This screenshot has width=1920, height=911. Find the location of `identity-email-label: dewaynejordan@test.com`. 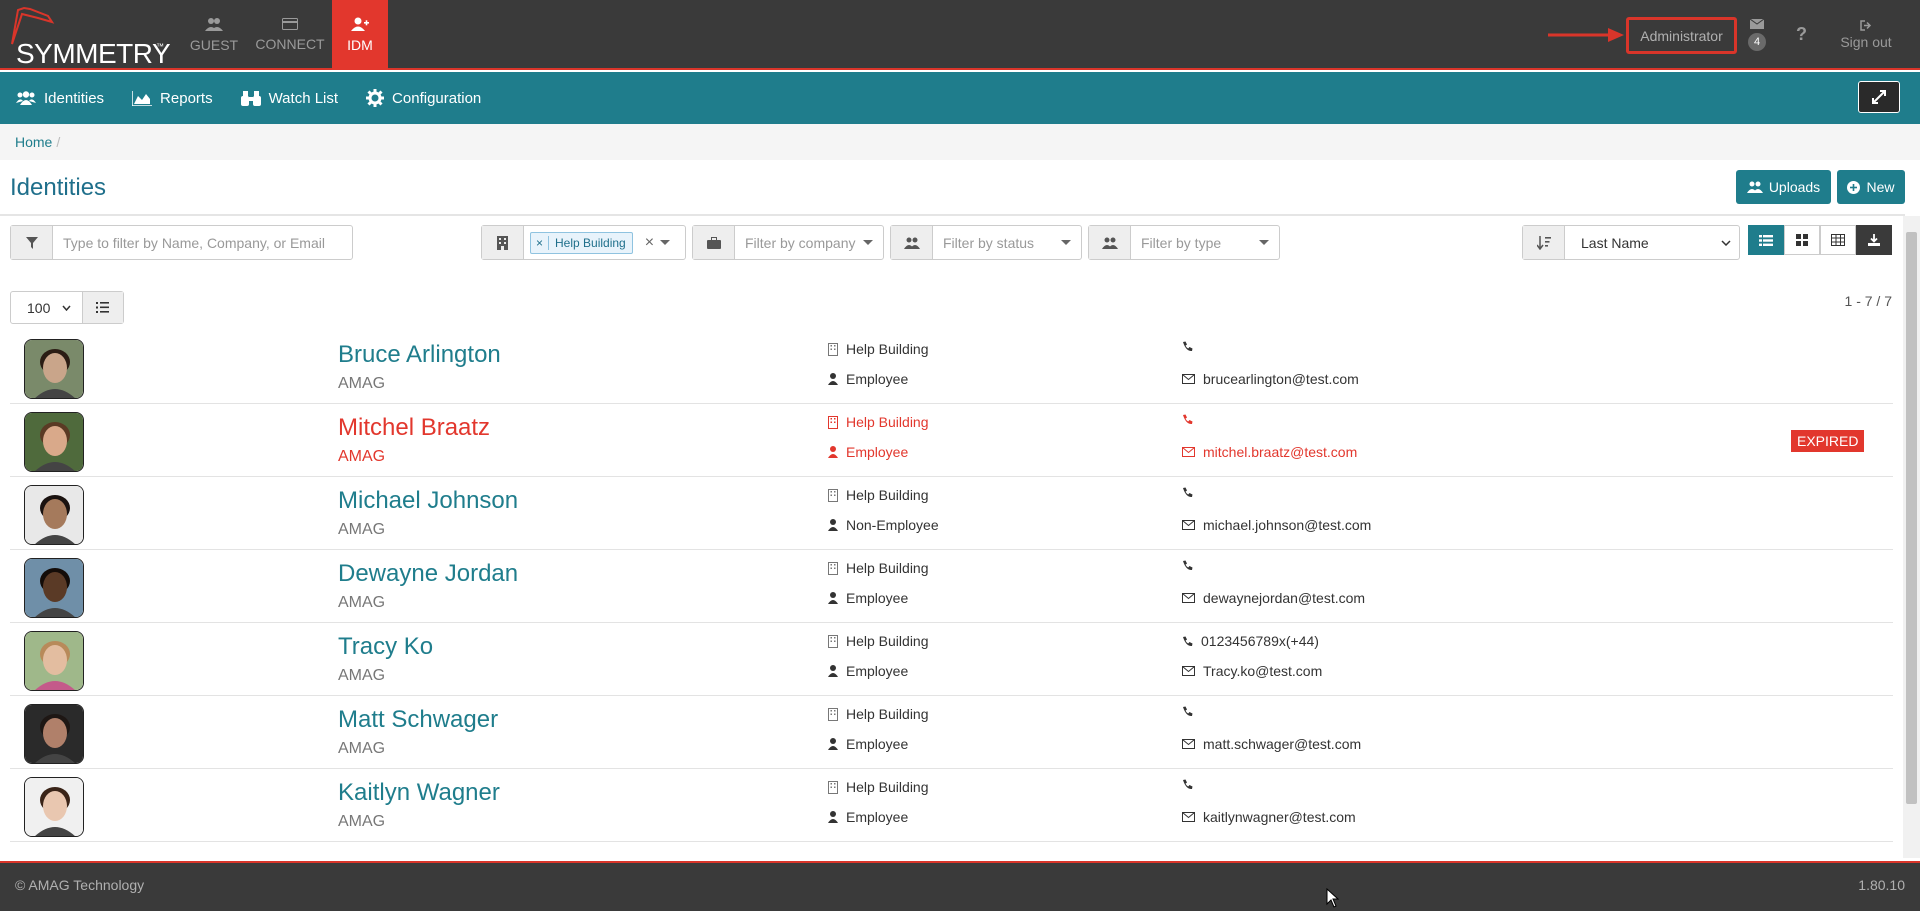

identity-email-label: dewaynejordan@test.com is located at coordinates (1284, 598).